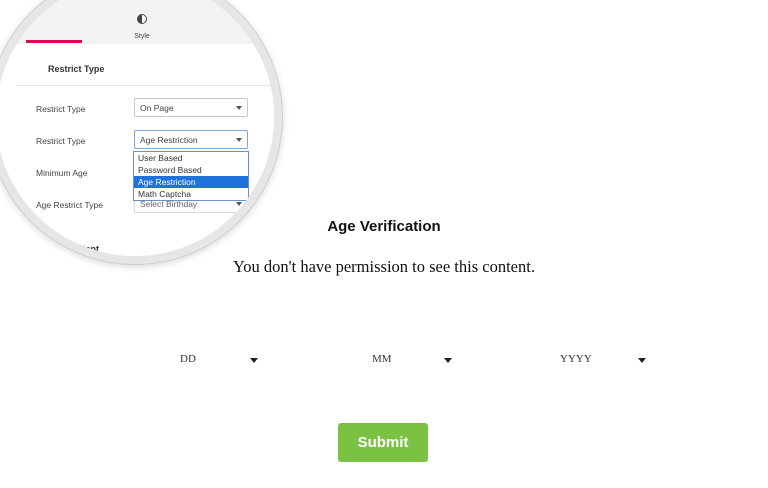 The width and height of the screenshot is (768, 488). I want to click on month-select-value: MM, so click(382, 359).